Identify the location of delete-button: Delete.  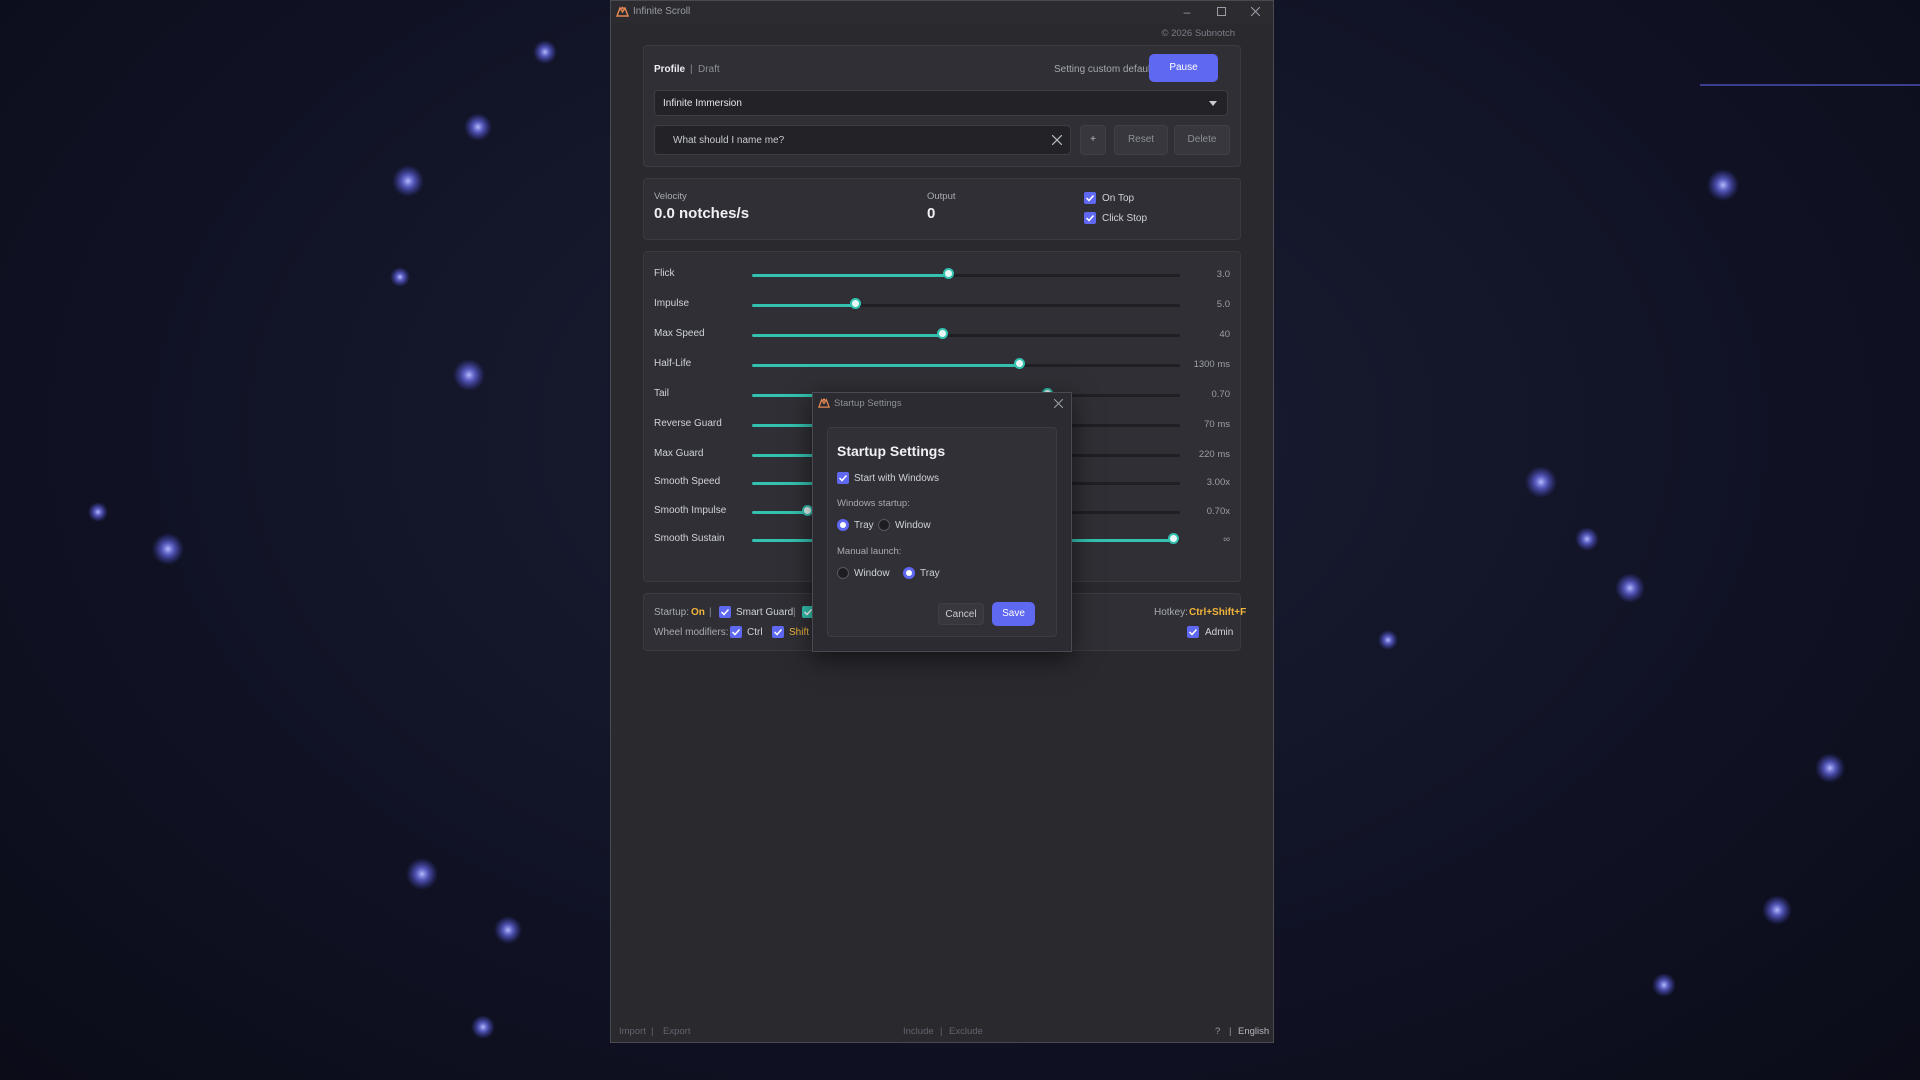
(1202, 140).